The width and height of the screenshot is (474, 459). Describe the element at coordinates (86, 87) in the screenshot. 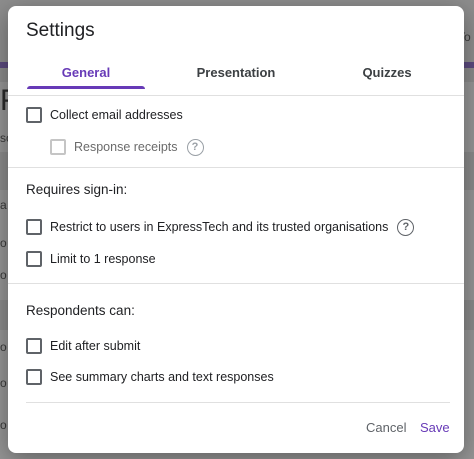

I see `active-tab-indicator` at that location.